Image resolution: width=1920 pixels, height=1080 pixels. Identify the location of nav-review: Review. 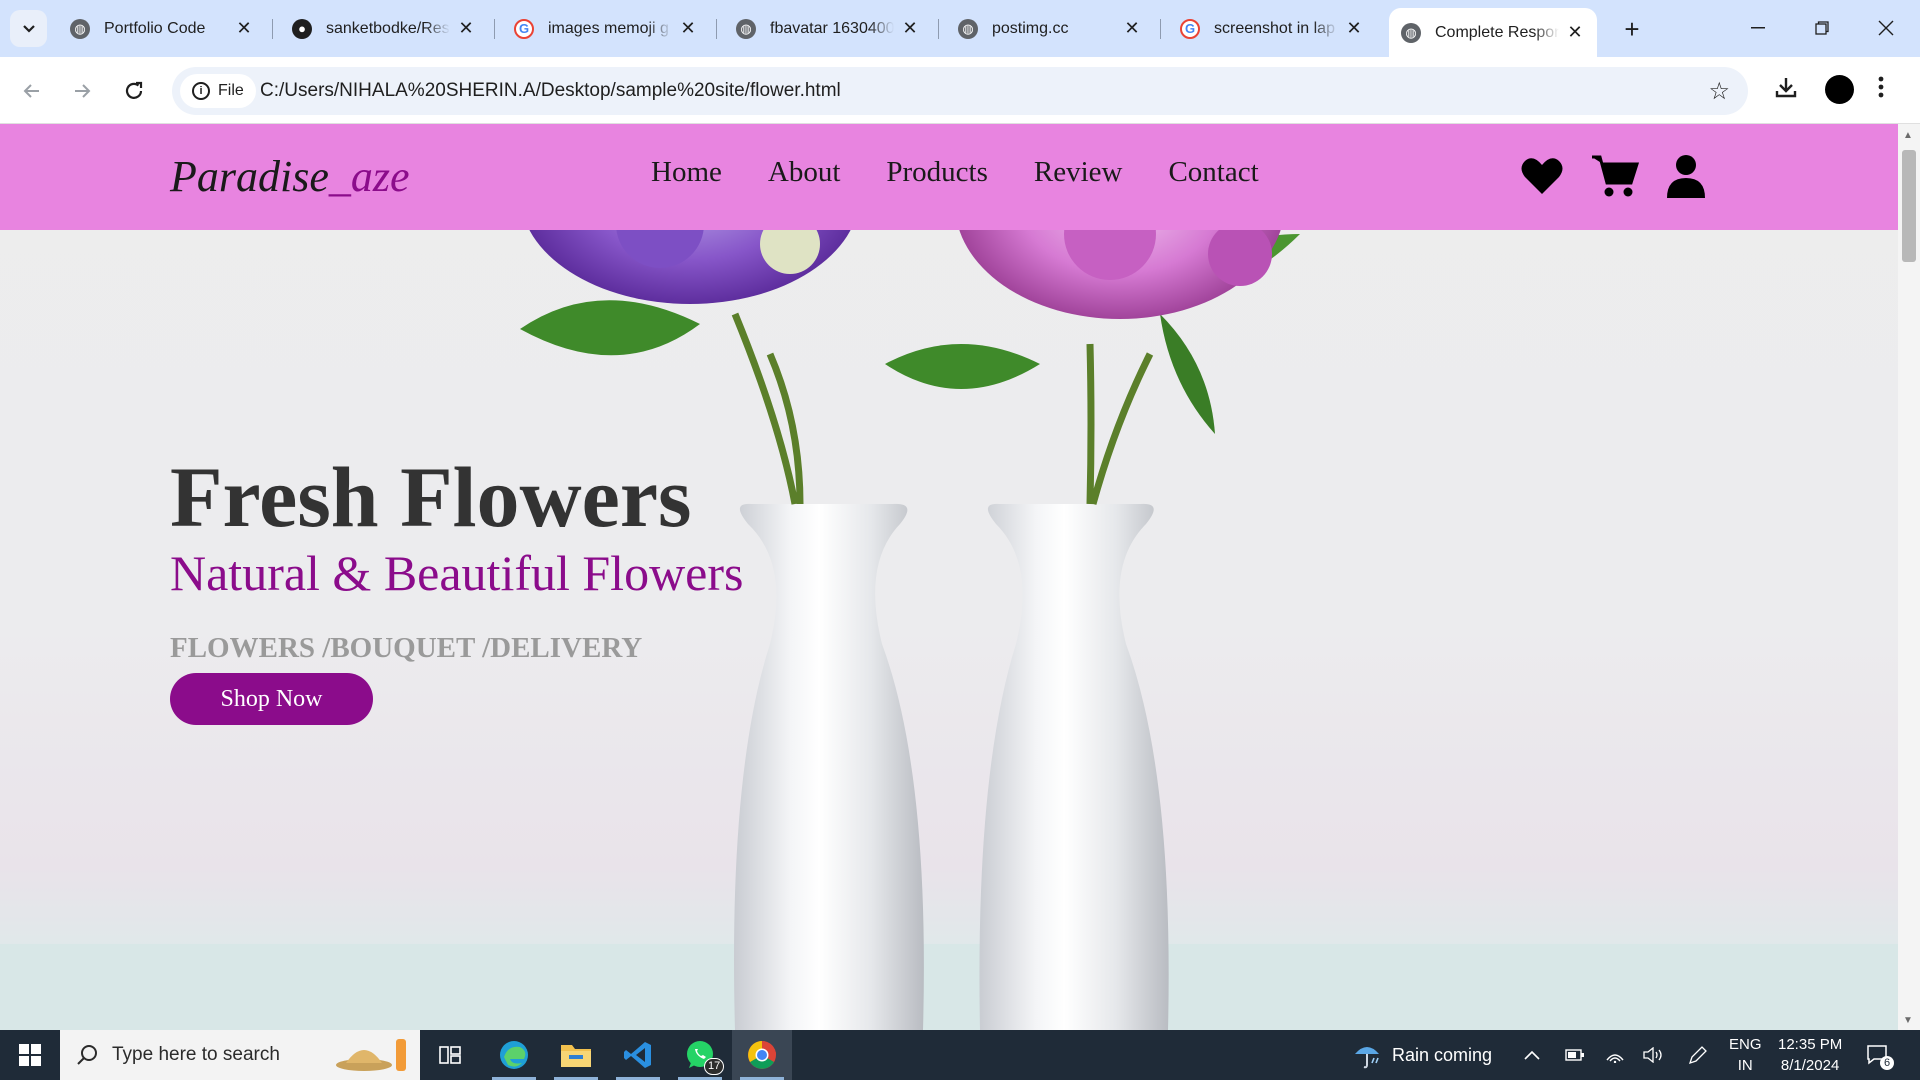
(1078, 172).